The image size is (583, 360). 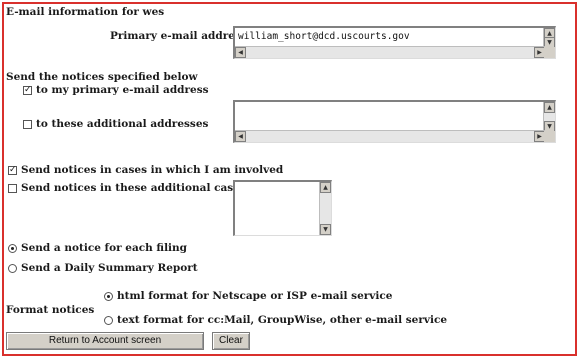 What do you see at coordinates (325, 229) in the screenshot?
I see `scroll-down-icon: ▼` at bounding box center [325, 229].